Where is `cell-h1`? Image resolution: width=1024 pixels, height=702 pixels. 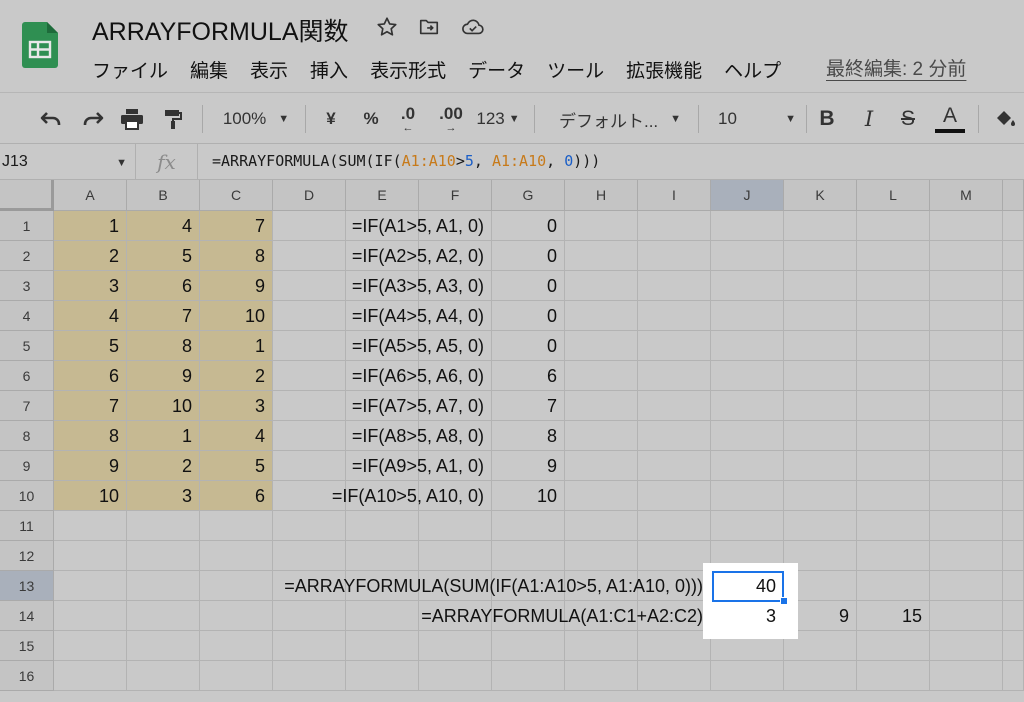 cell-h1 is located at coordinates (601, 226).